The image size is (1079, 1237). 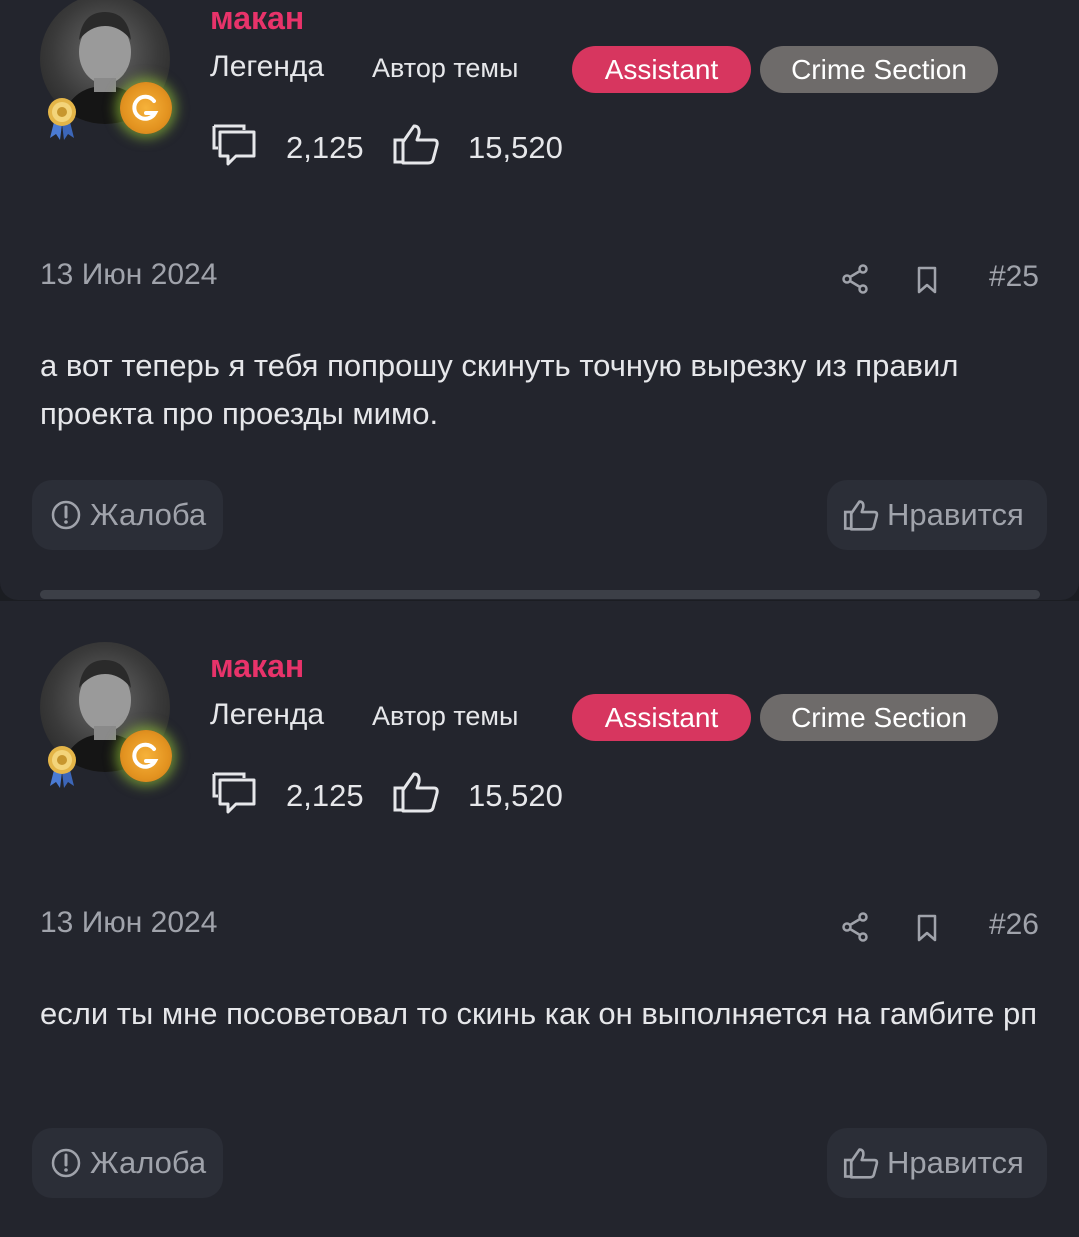 What do you see at coordinates (1014, 277) in the screenshot?
I see `post-number-link: #25` at bounding box center [1014, 277].